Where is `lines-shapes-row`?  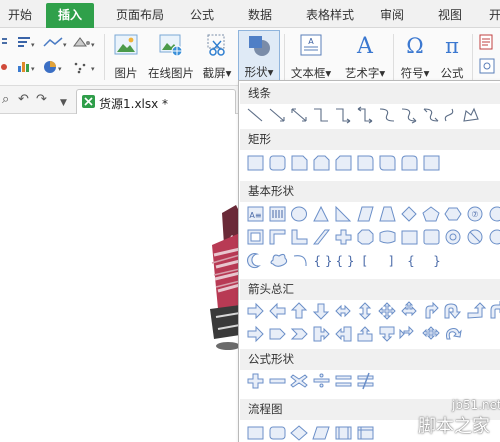 lines-shapes-row is located at coordinates (365, 115).